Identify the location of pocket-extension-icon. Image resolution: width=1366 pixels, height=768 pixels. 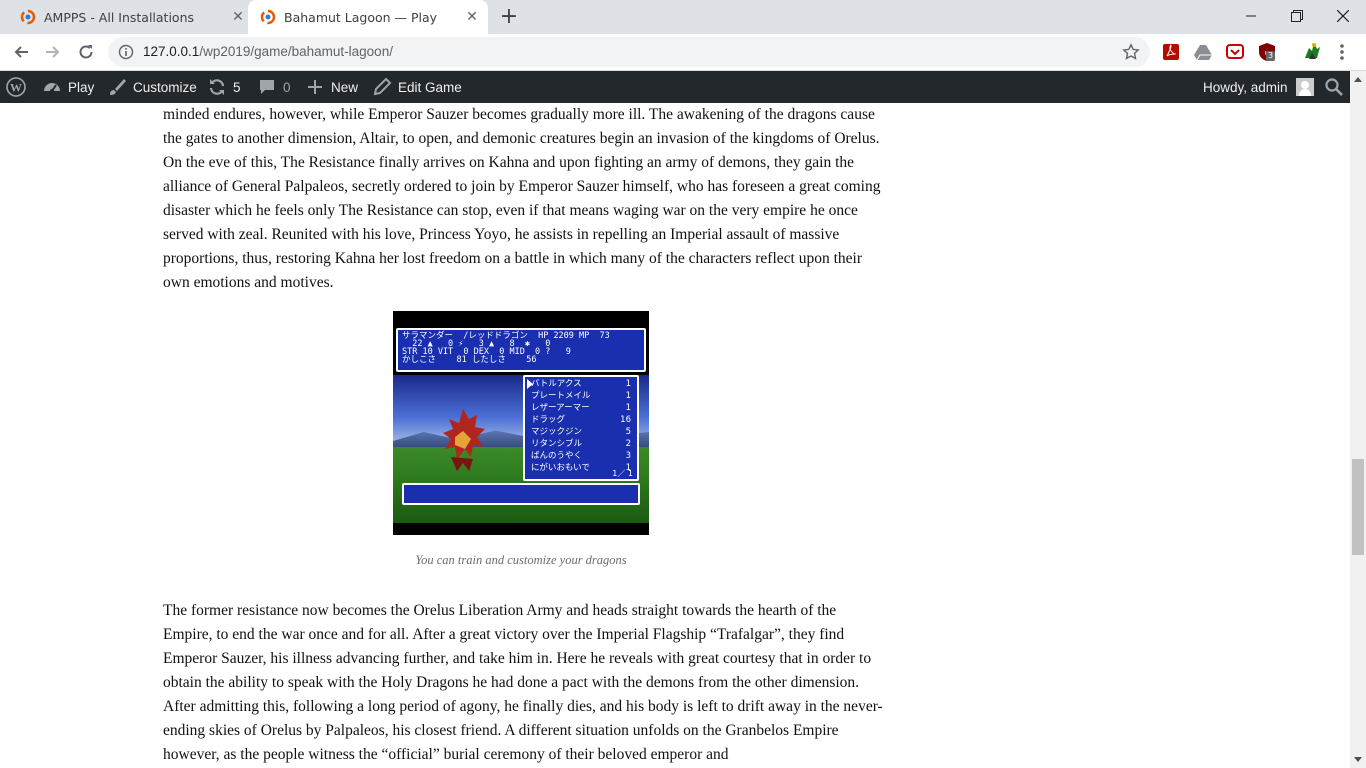
(1235, 52).